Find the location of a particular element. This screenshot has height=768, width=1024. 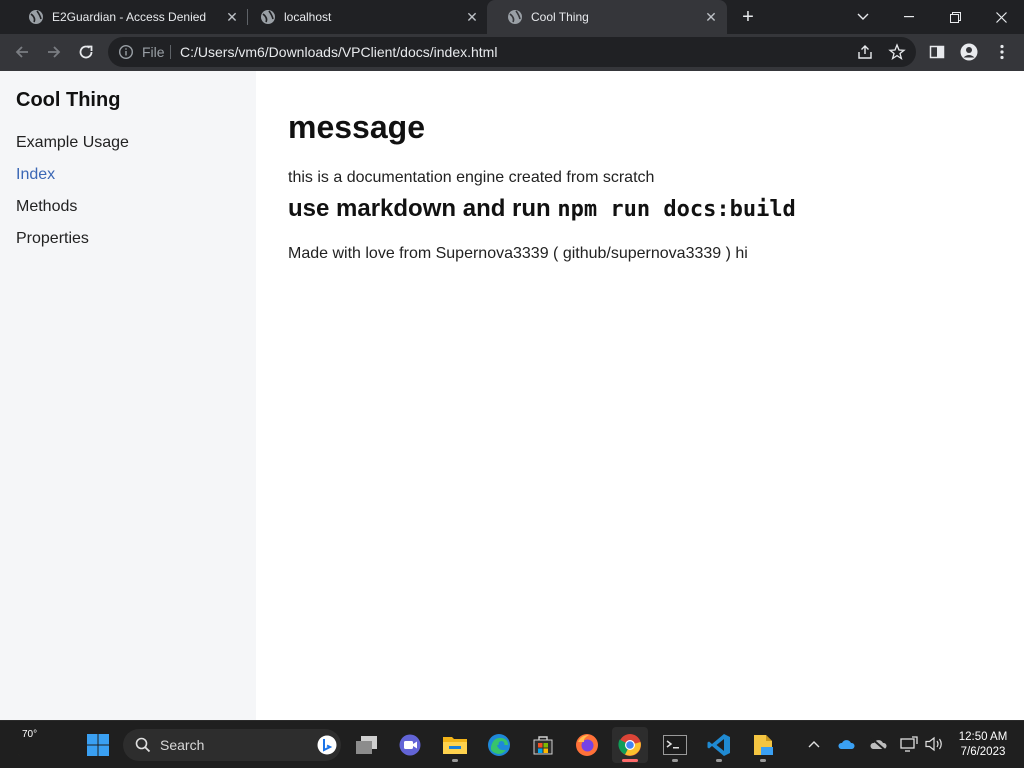

store-button is located at coordinates (543, 745).